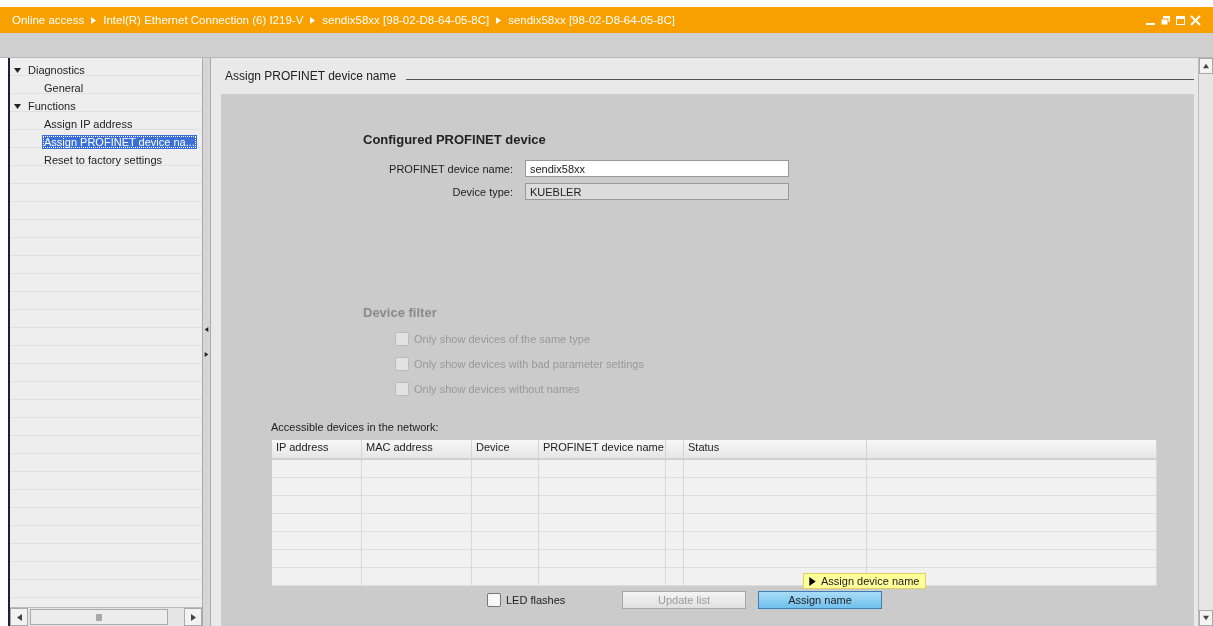 This screenshot has width=1213, height=626. What do you see at coordinates (99, 617) in the screenshot?
I see `grip-icon` at bounding box center [99, 617].